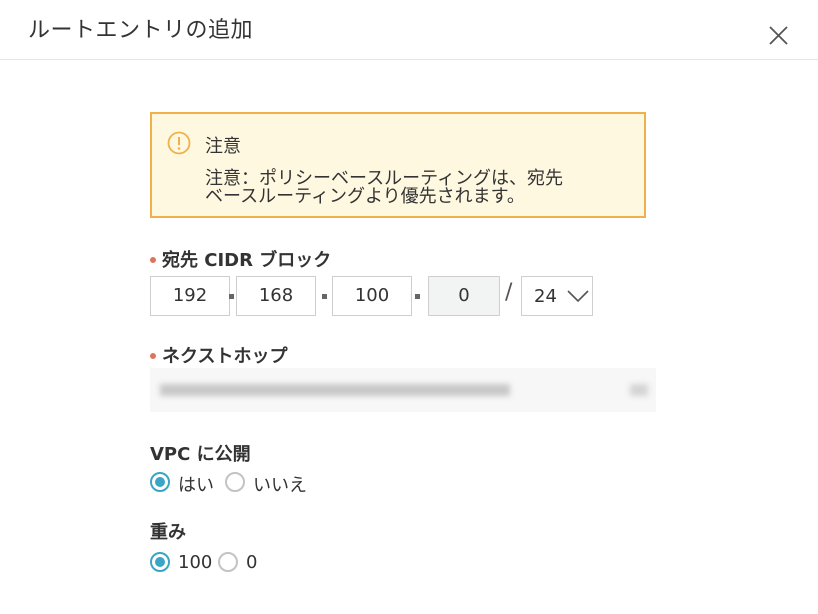  I want to click on cidr-octet-1-input: 192, so click(190, 296).